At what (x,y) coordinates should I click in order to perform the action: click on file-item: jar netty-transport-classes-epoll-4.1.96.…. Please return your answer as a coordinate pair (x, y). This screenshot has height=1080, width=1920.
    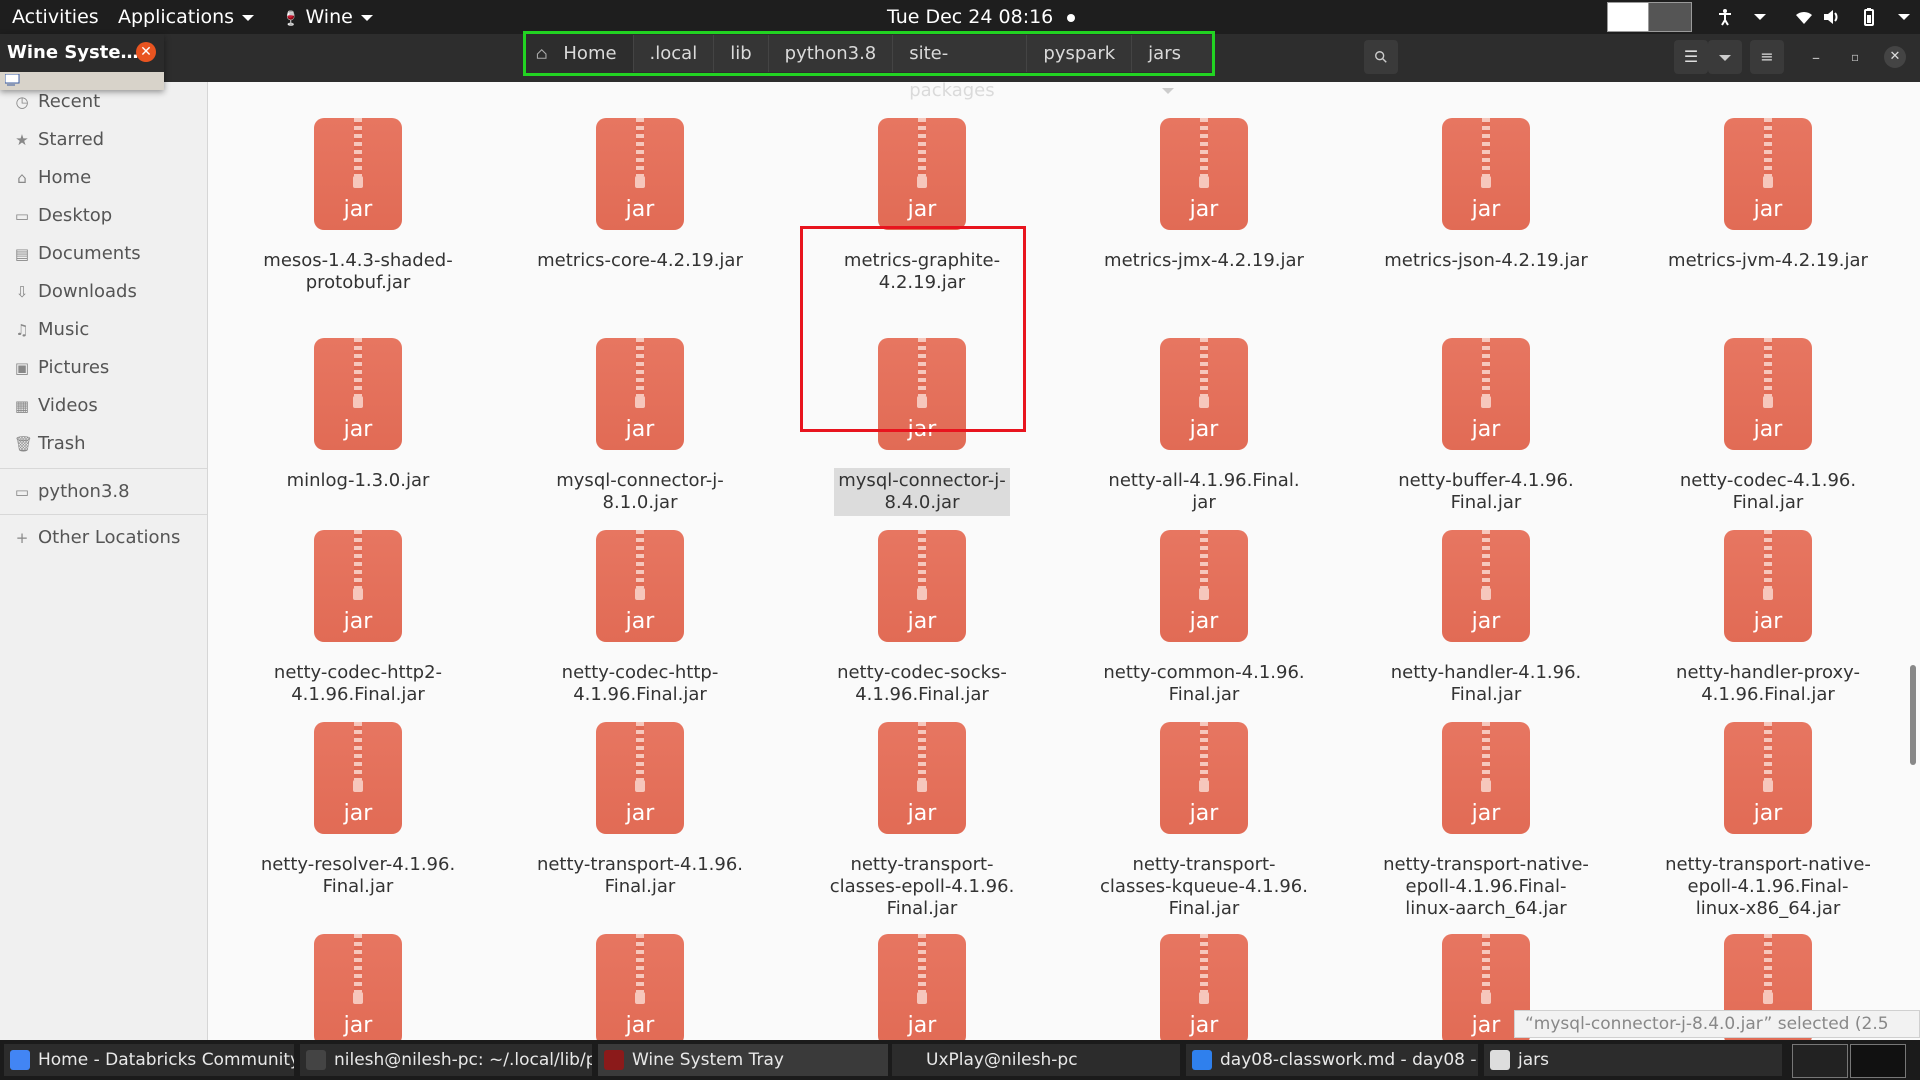
    Looking at the image, I should click on (922, 822).